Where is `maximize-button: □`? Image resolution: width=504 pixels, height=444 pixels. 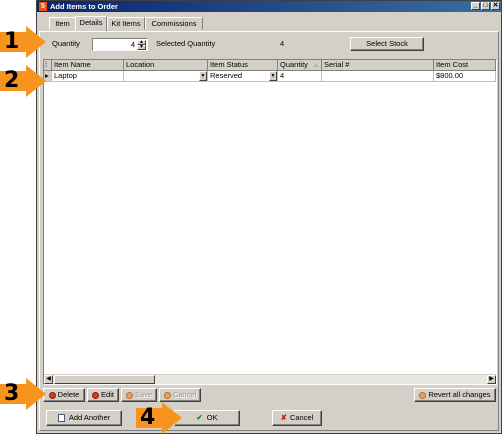 maximize-button: □ is located at coordinates (485, 6).